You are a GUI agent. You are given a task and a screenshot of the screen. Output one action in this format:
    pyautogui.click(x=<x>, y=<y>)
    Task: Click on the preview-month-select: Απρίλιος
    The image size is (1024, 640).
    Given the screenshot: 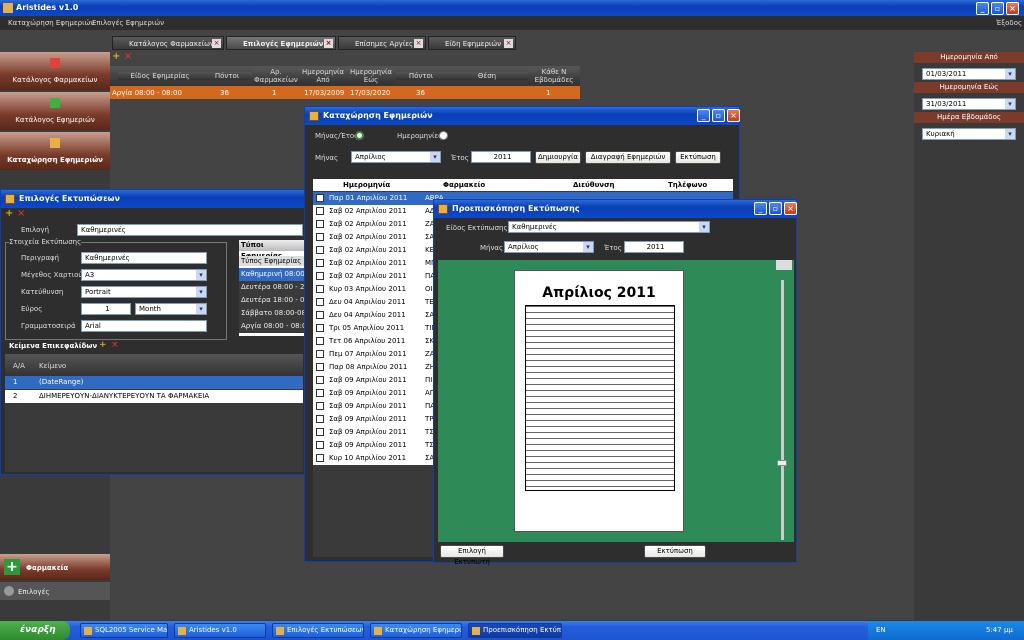 What is the action you would take?
    pyautogui.click(x=549, y=247)
    